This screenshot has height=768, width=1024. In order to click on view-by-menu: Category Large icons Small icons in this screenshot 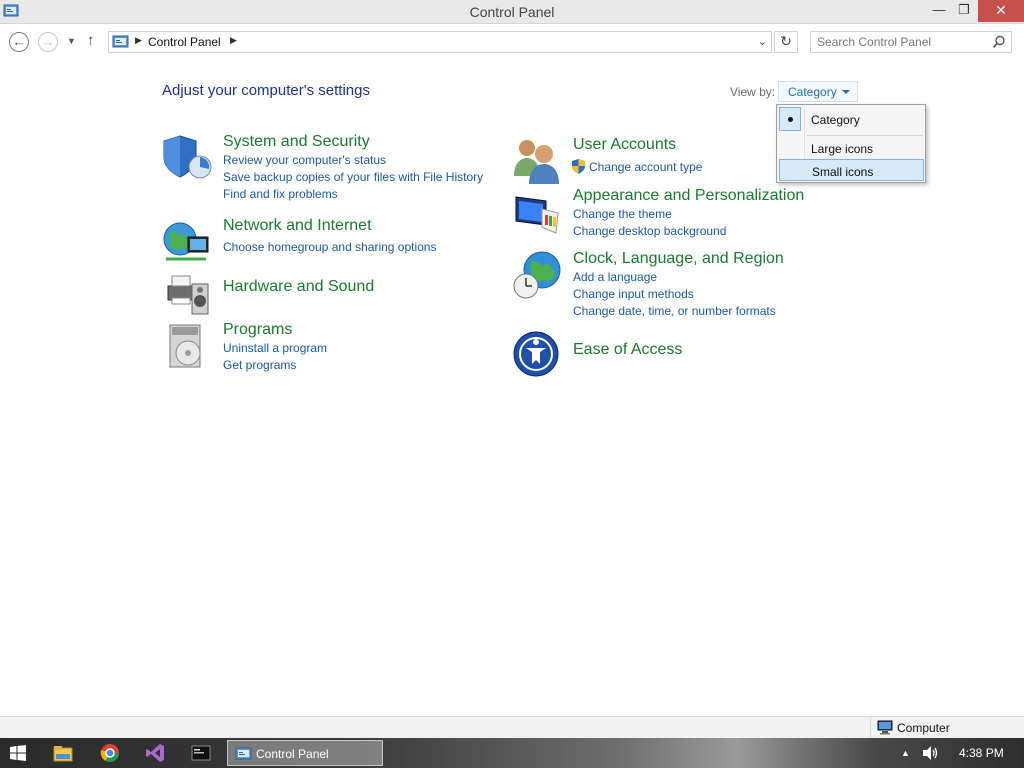, I will do `click(851, 143)`.